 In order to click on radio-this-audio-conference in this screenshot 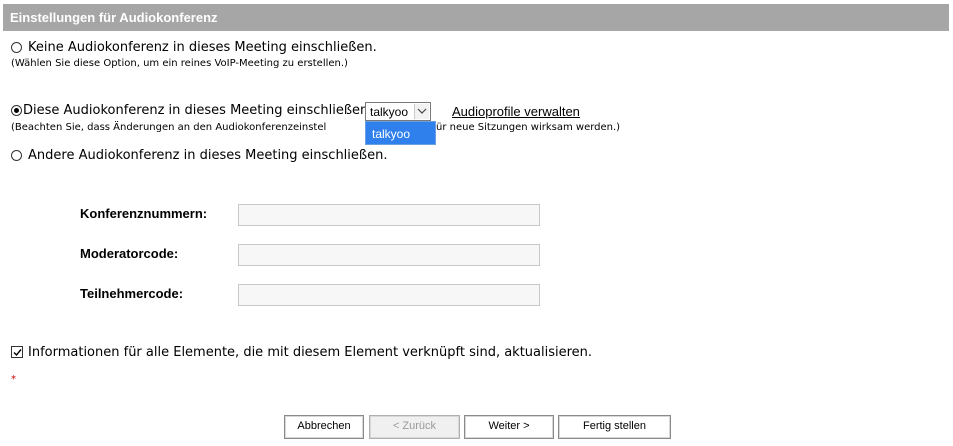, I will do `click(16, 110)`.